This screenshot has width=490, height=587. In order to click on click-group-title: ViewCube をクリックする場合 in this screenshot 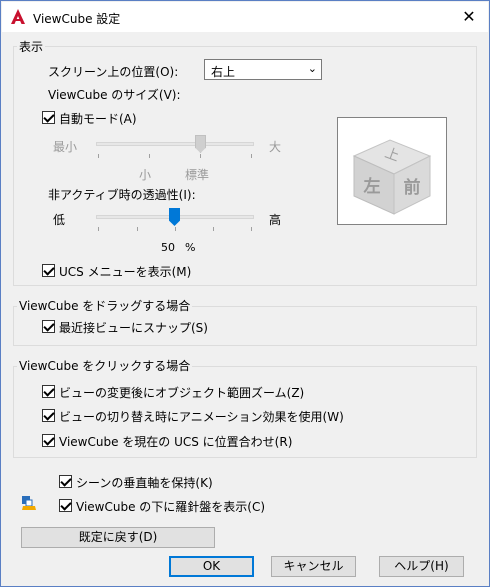, I will do `click(105, 365)`.